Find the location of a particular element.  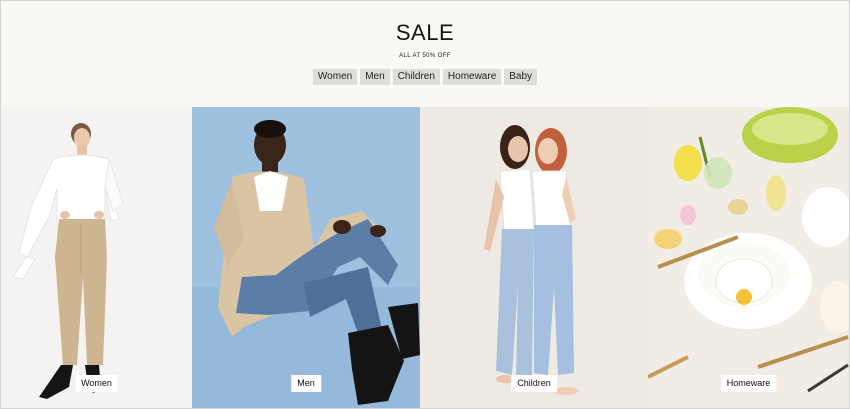

category-tab-baby: Baby is located at coordinates (521, 77).